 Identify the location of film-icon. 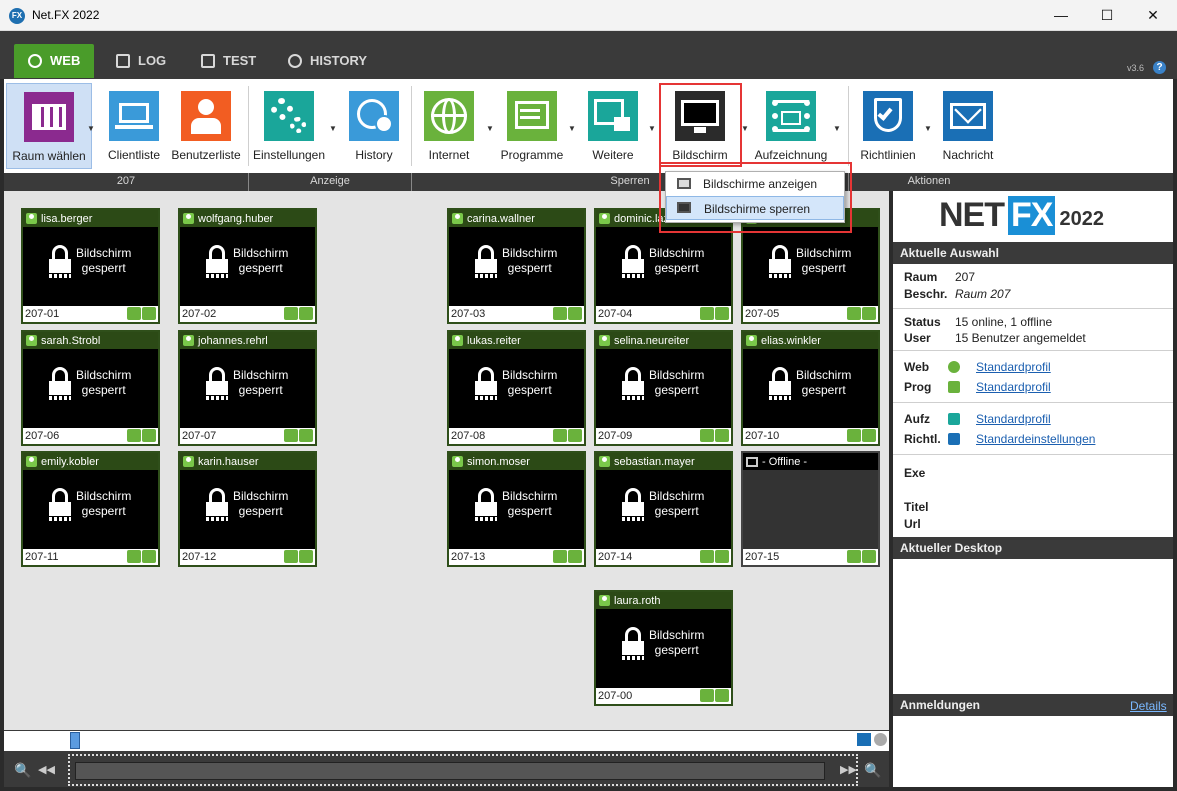
(954, 419).